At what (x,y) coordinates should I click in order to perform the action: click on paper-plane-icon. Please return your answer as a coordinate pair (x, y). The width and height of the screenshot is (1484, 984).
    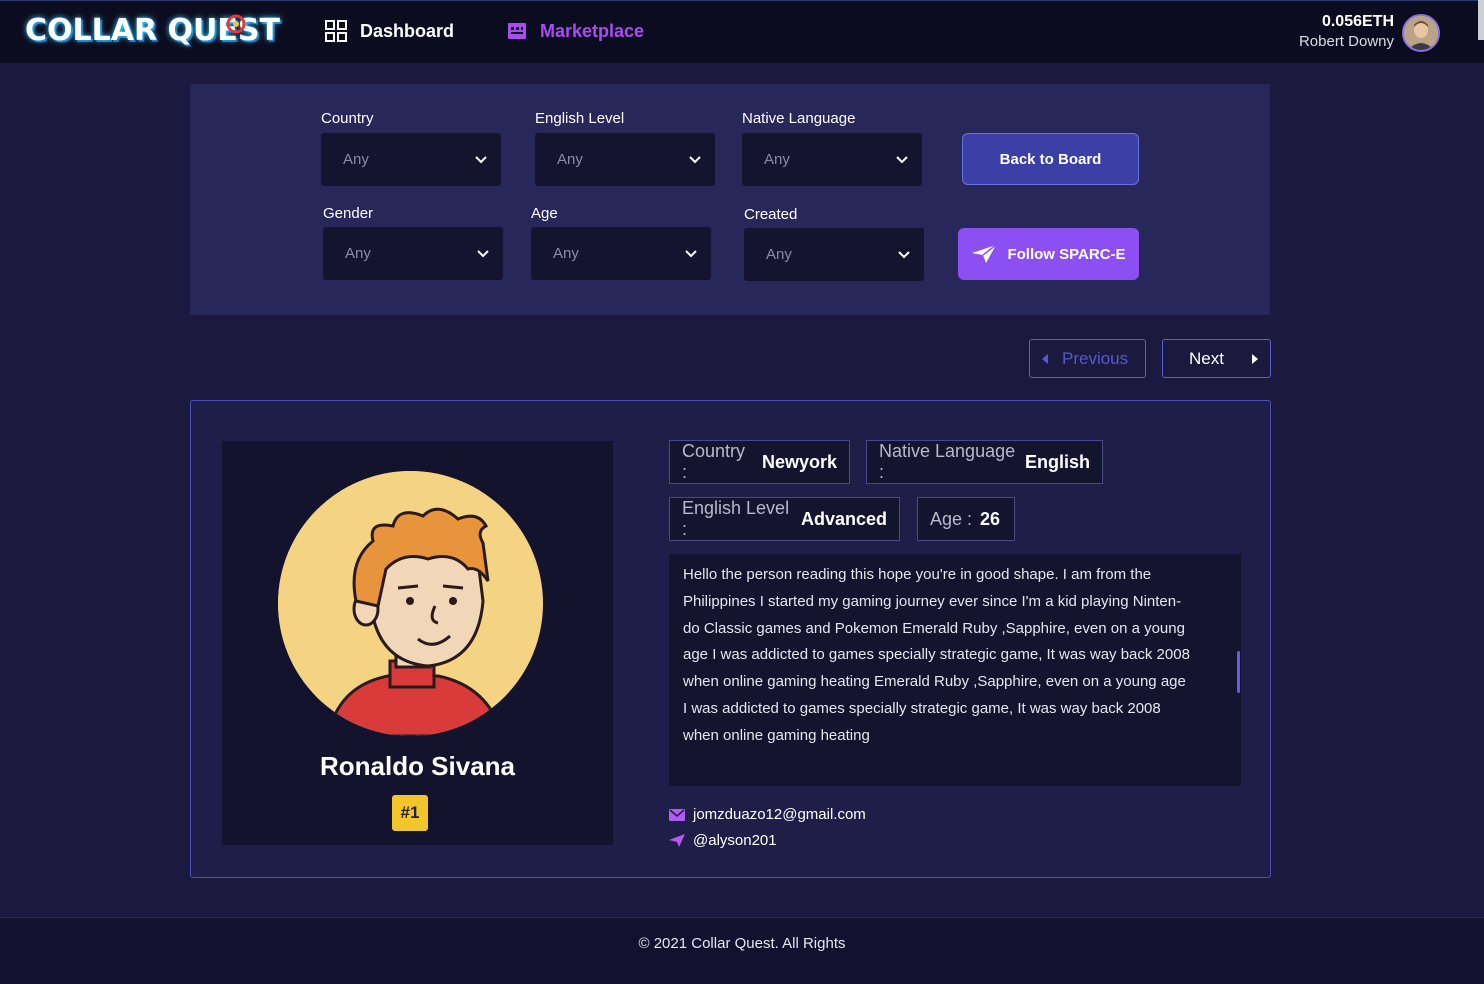
    Looking at the image, I should click on (984, 253).